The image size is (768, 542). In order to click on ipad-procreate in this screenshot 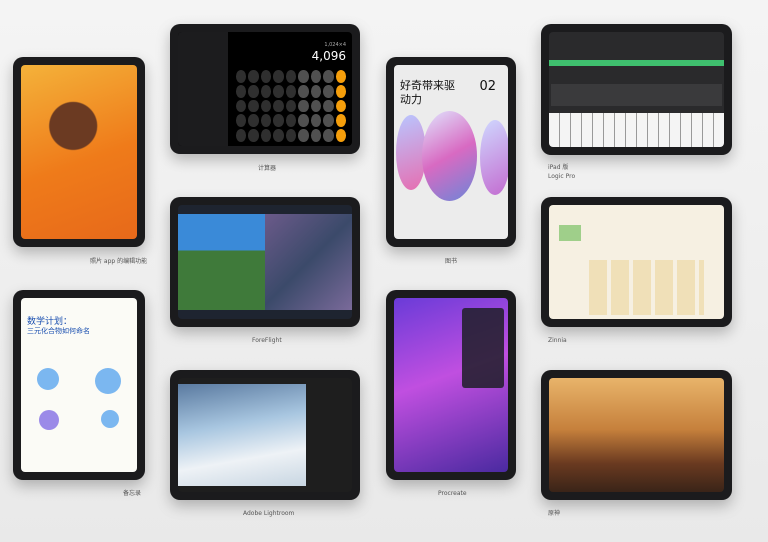, I will do `click(451, 385)`.